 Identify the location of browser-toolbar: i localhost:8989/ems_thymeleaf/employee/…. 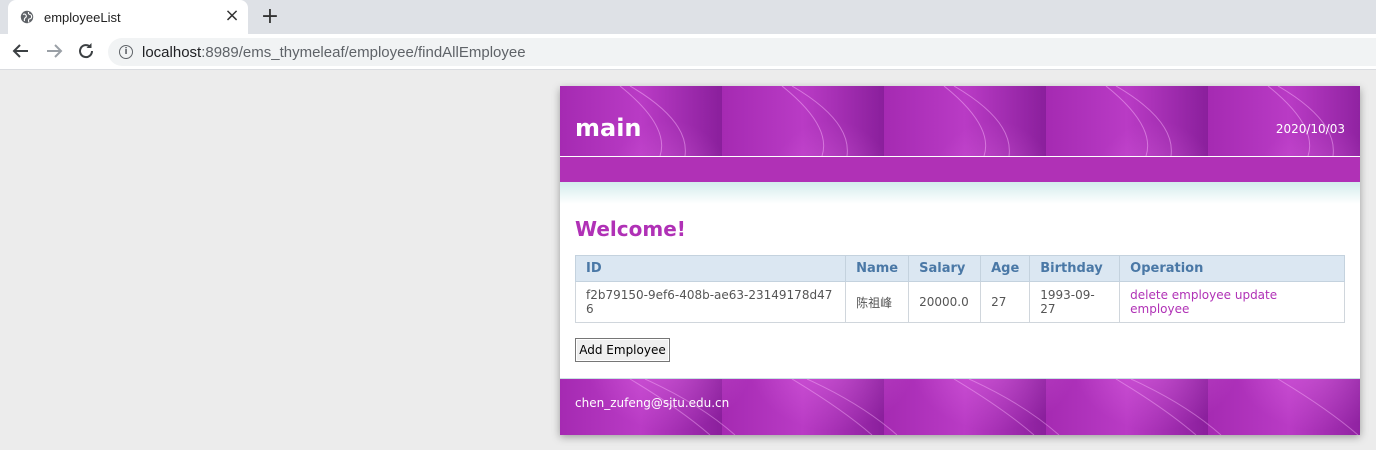
(688, 52).